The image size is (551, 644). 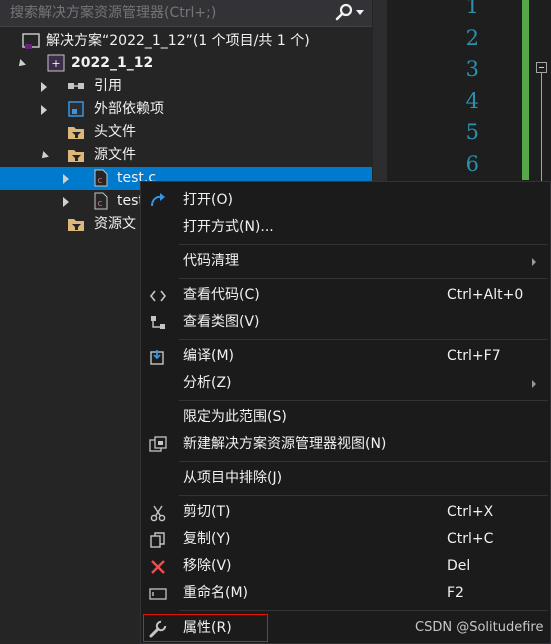 I want to click on search-bar, so click(x=186, y=13).